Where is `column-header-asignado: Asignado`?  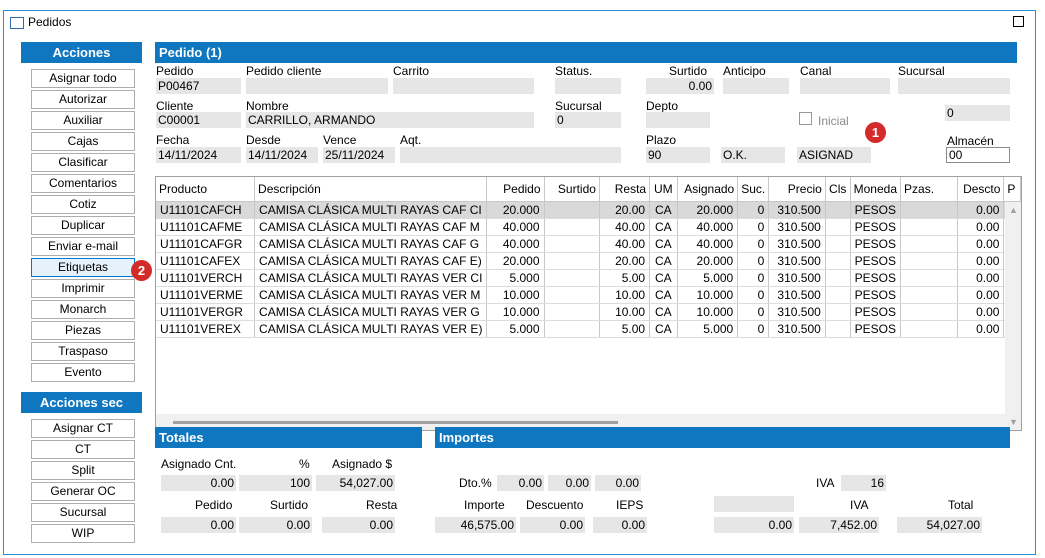 column-header-asignado: Asignado is located at coordinates (708, 189).